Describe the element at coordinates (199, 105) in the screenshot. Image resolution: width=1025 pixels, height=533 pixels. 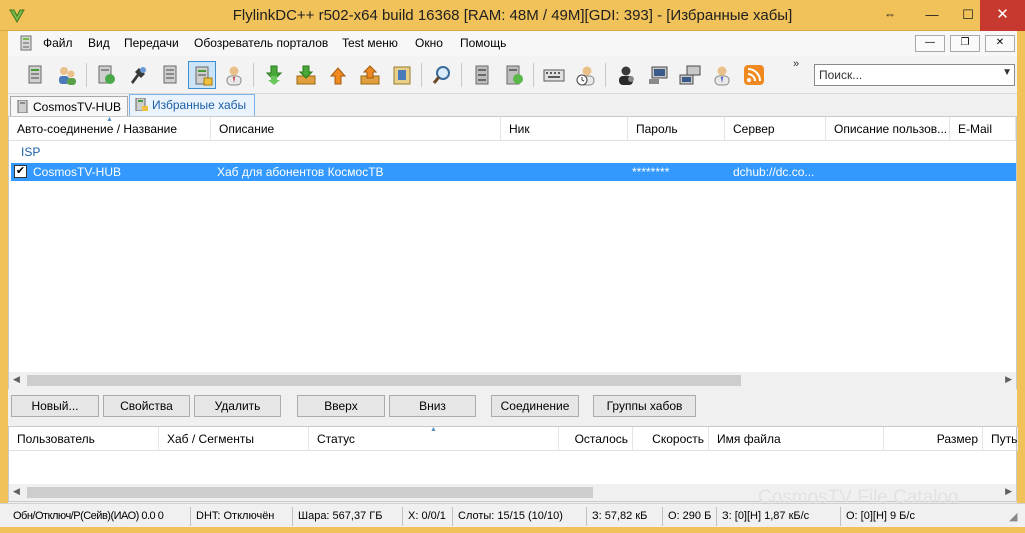
I see `tab-label: Избранные хабы` at that location.